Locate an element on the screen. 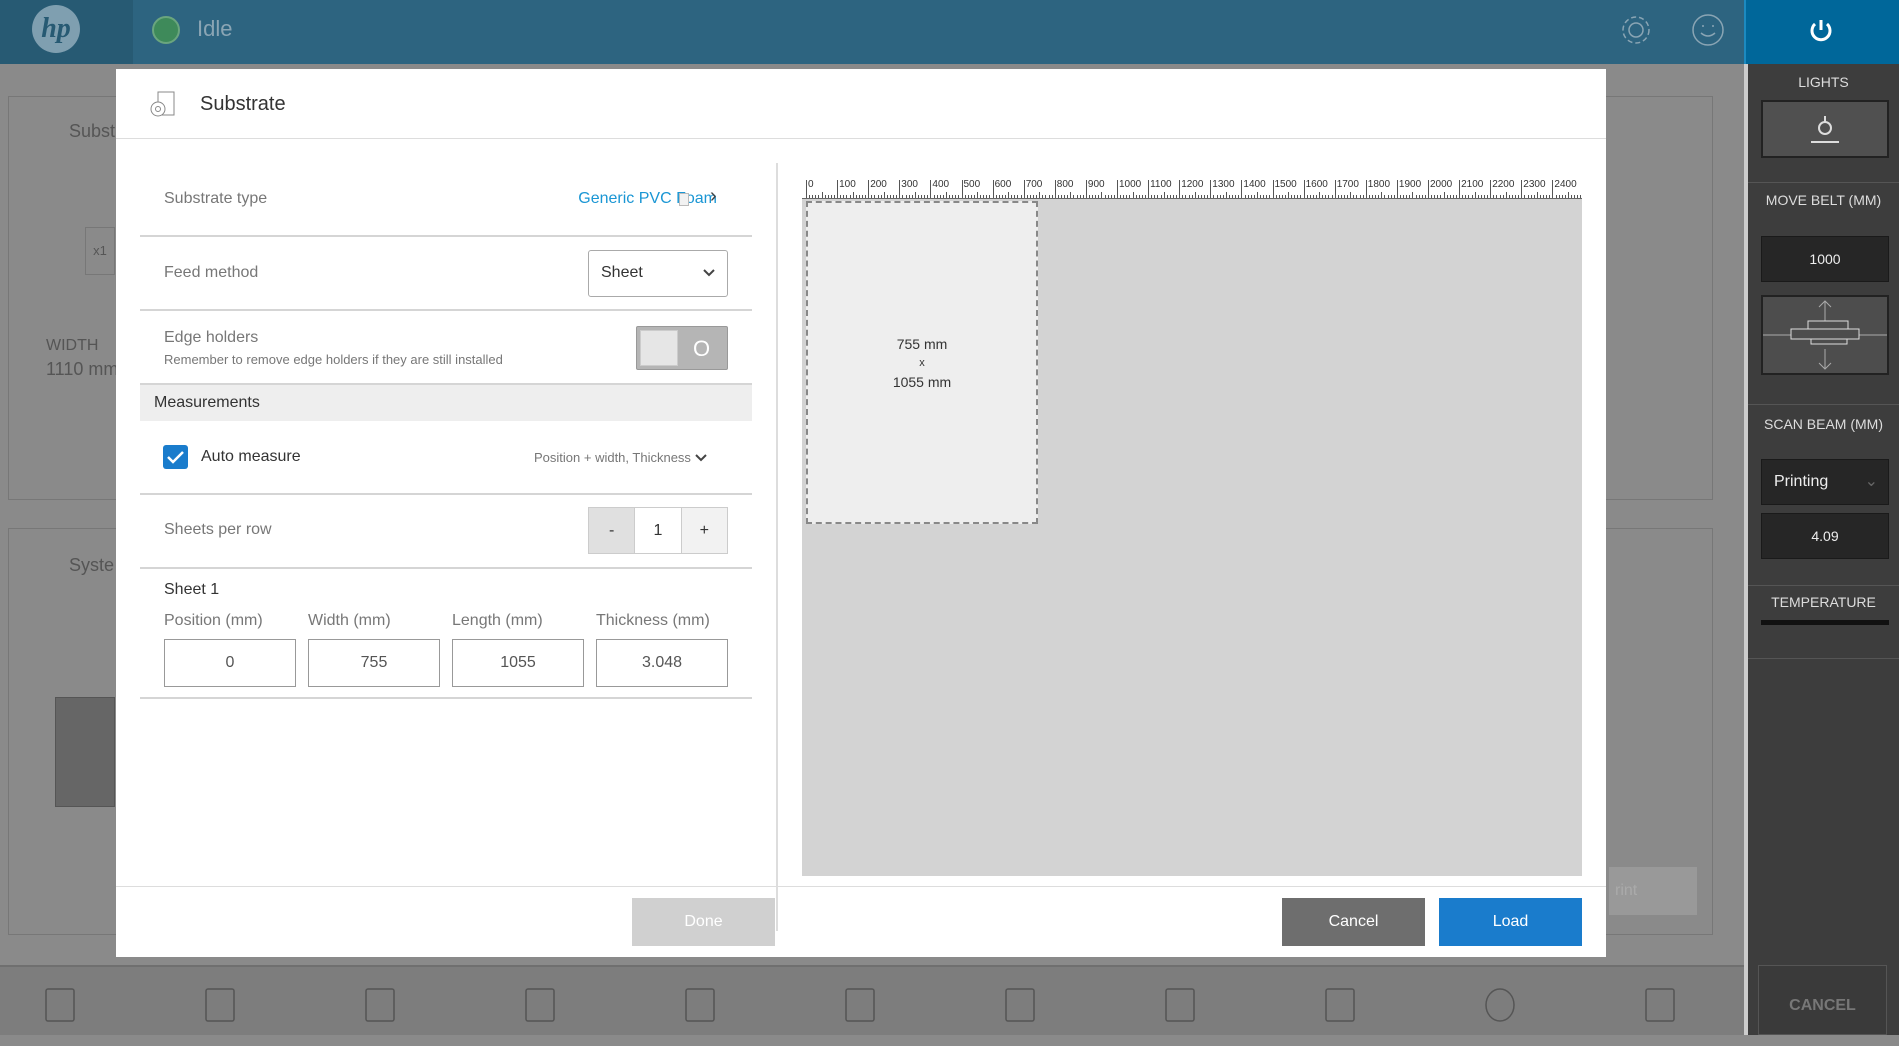 The width and height of the screenshot is (1899, 1046). ruler-tick-label: 1400 is located at coordinates (1254, 184).